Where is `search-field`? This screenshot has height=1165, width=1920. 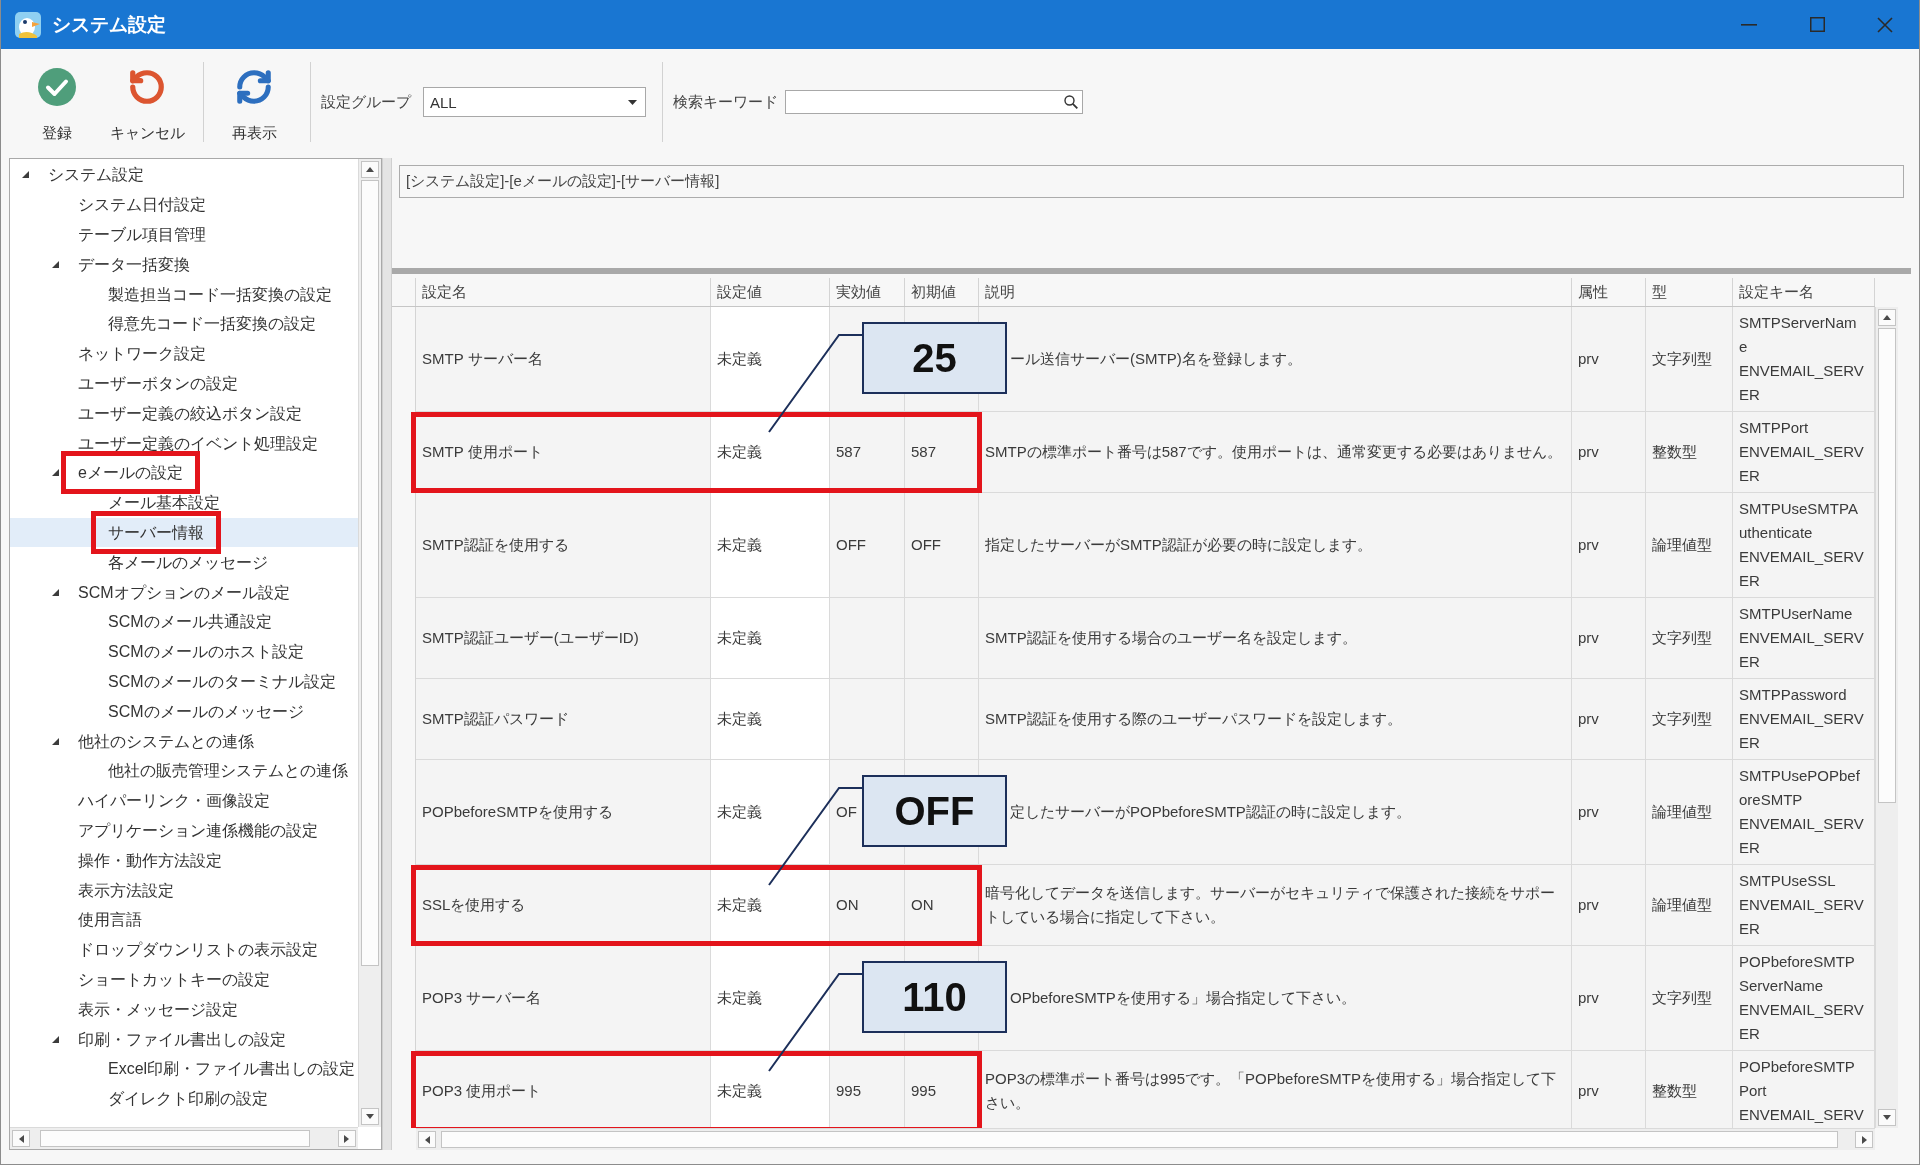
search-field is located at coordinates (934, 102).